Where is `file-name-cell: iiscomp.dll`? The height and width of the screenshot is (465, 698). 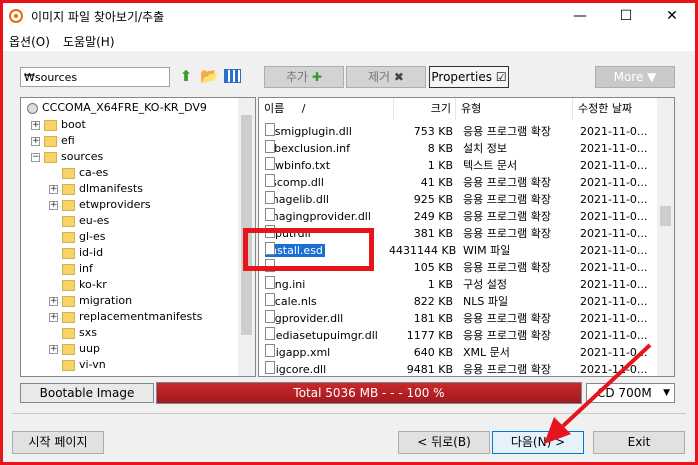 file-name-cell: iiscomp.dll is located at coordinates (294, 182).